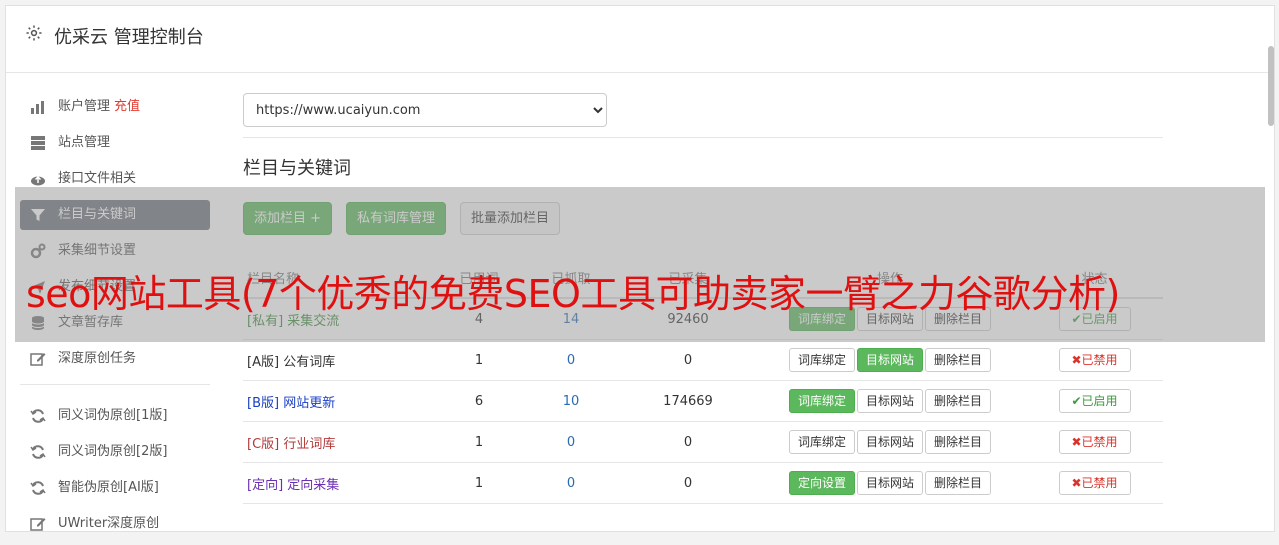 This screenshot has height=545, width=1279. What do you see at coordinates (109, 523) in the screenshot?
I see `sidebar-item-label: UWriter深度原创` at bounding box center [109, 523].